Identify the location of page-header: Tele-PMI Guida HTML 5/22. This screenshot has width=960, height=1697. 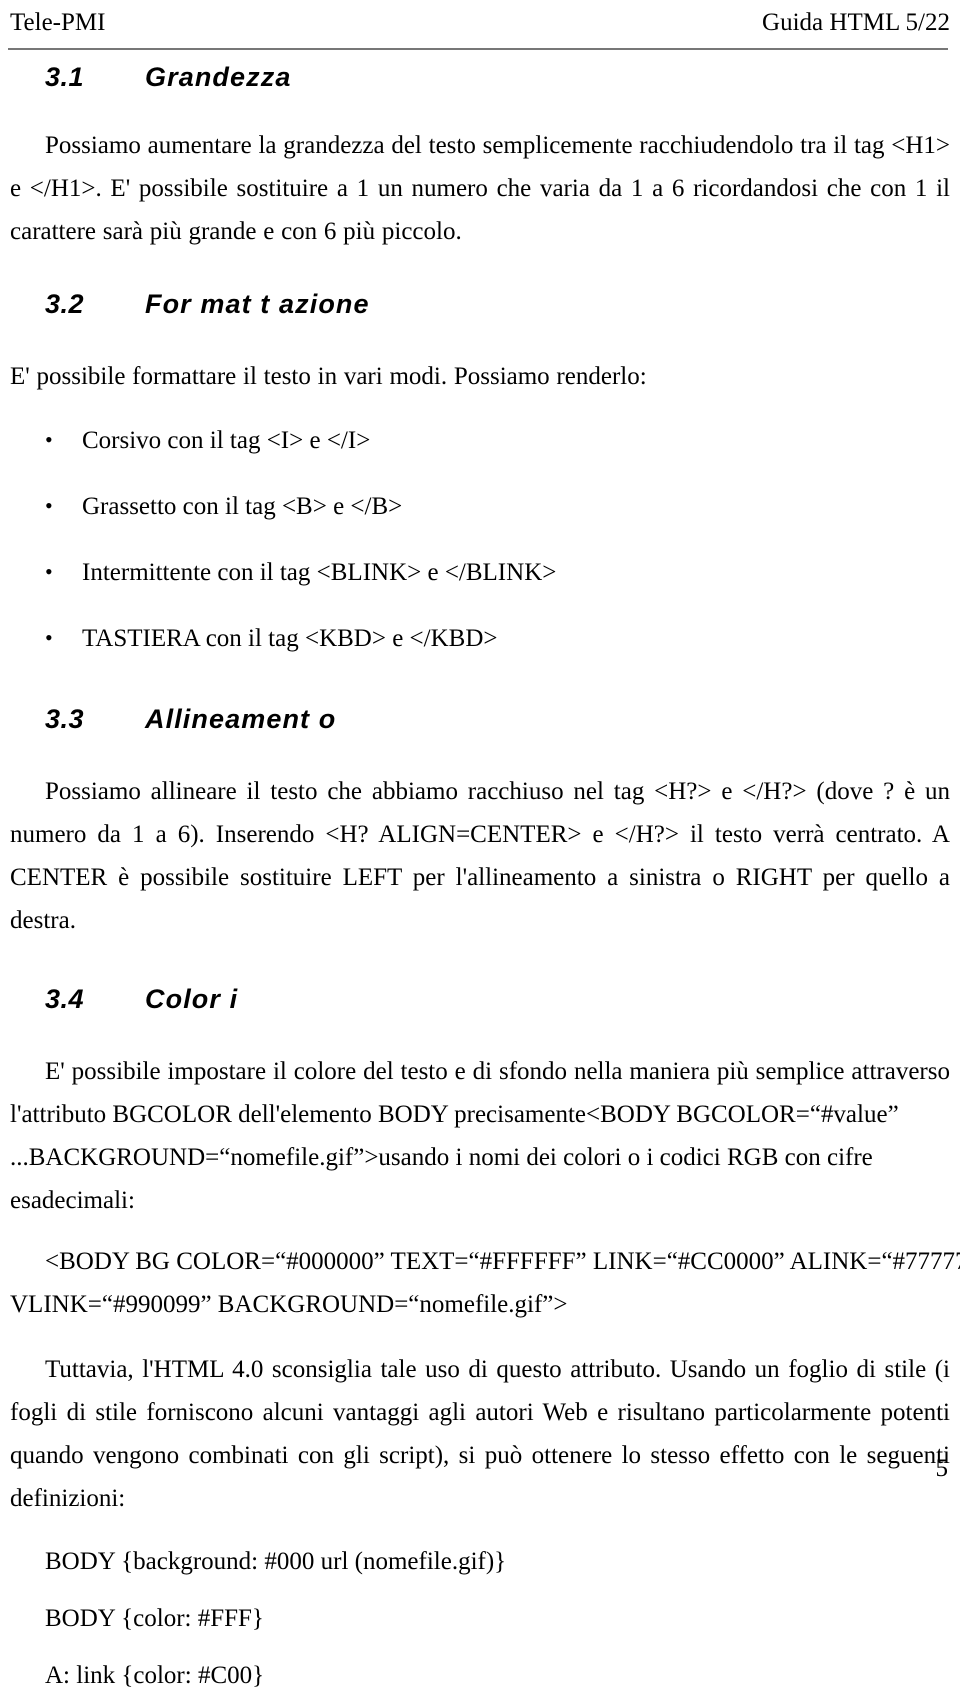
(480, 28).